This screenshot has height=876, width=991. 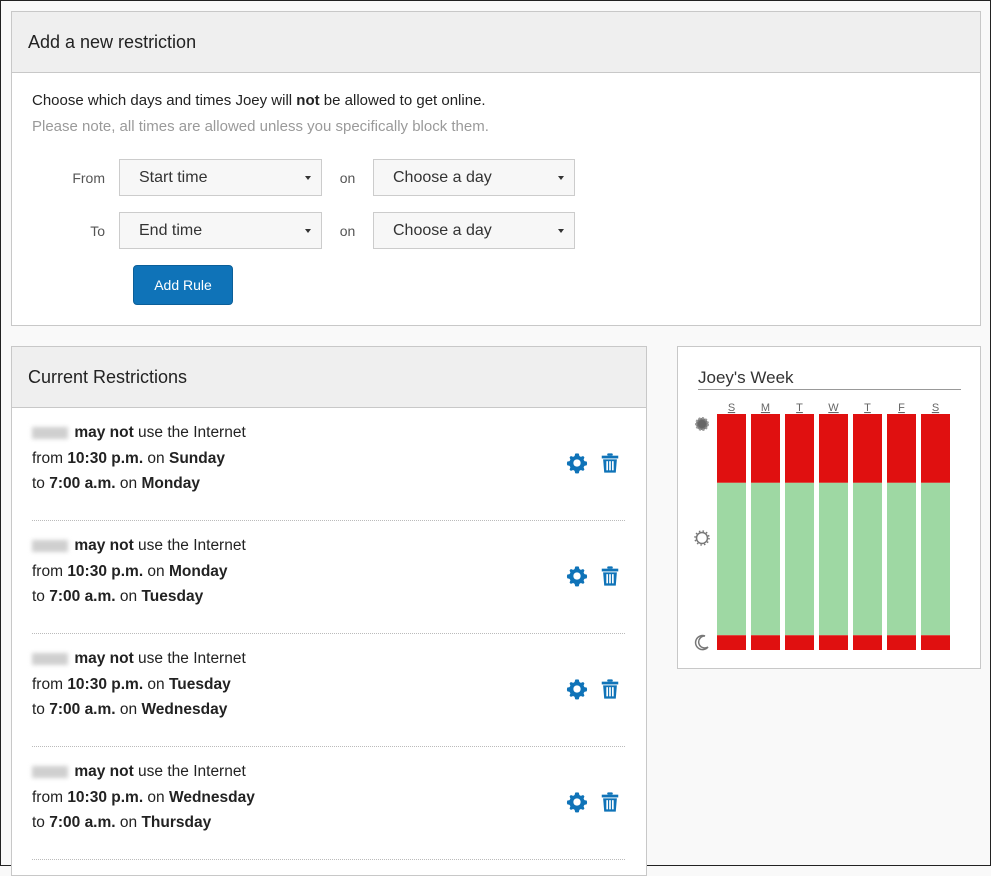 I want to click on from-word: from, so click(x=50, y=797).